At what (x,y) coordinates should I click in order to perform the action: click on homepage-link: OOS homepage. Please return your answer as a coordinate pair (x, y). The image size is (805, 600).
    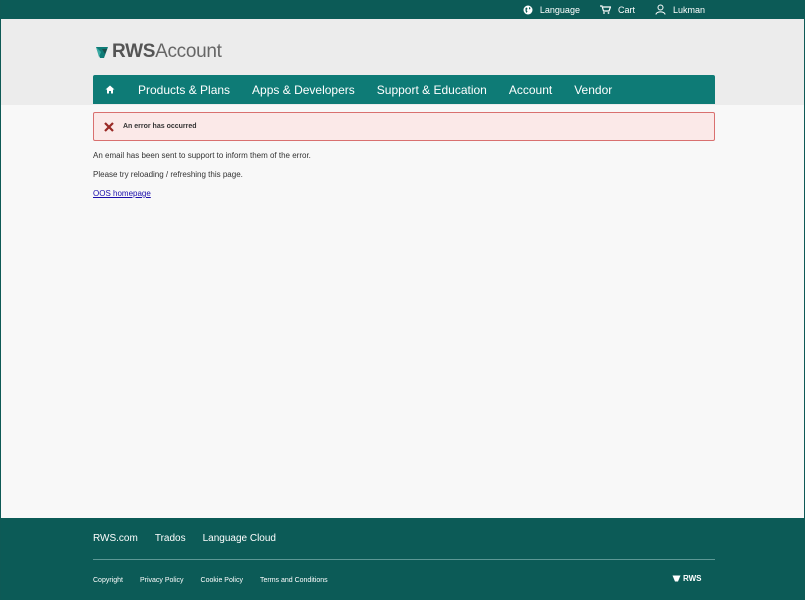
    Looking at the image, I should click on (122, 193).